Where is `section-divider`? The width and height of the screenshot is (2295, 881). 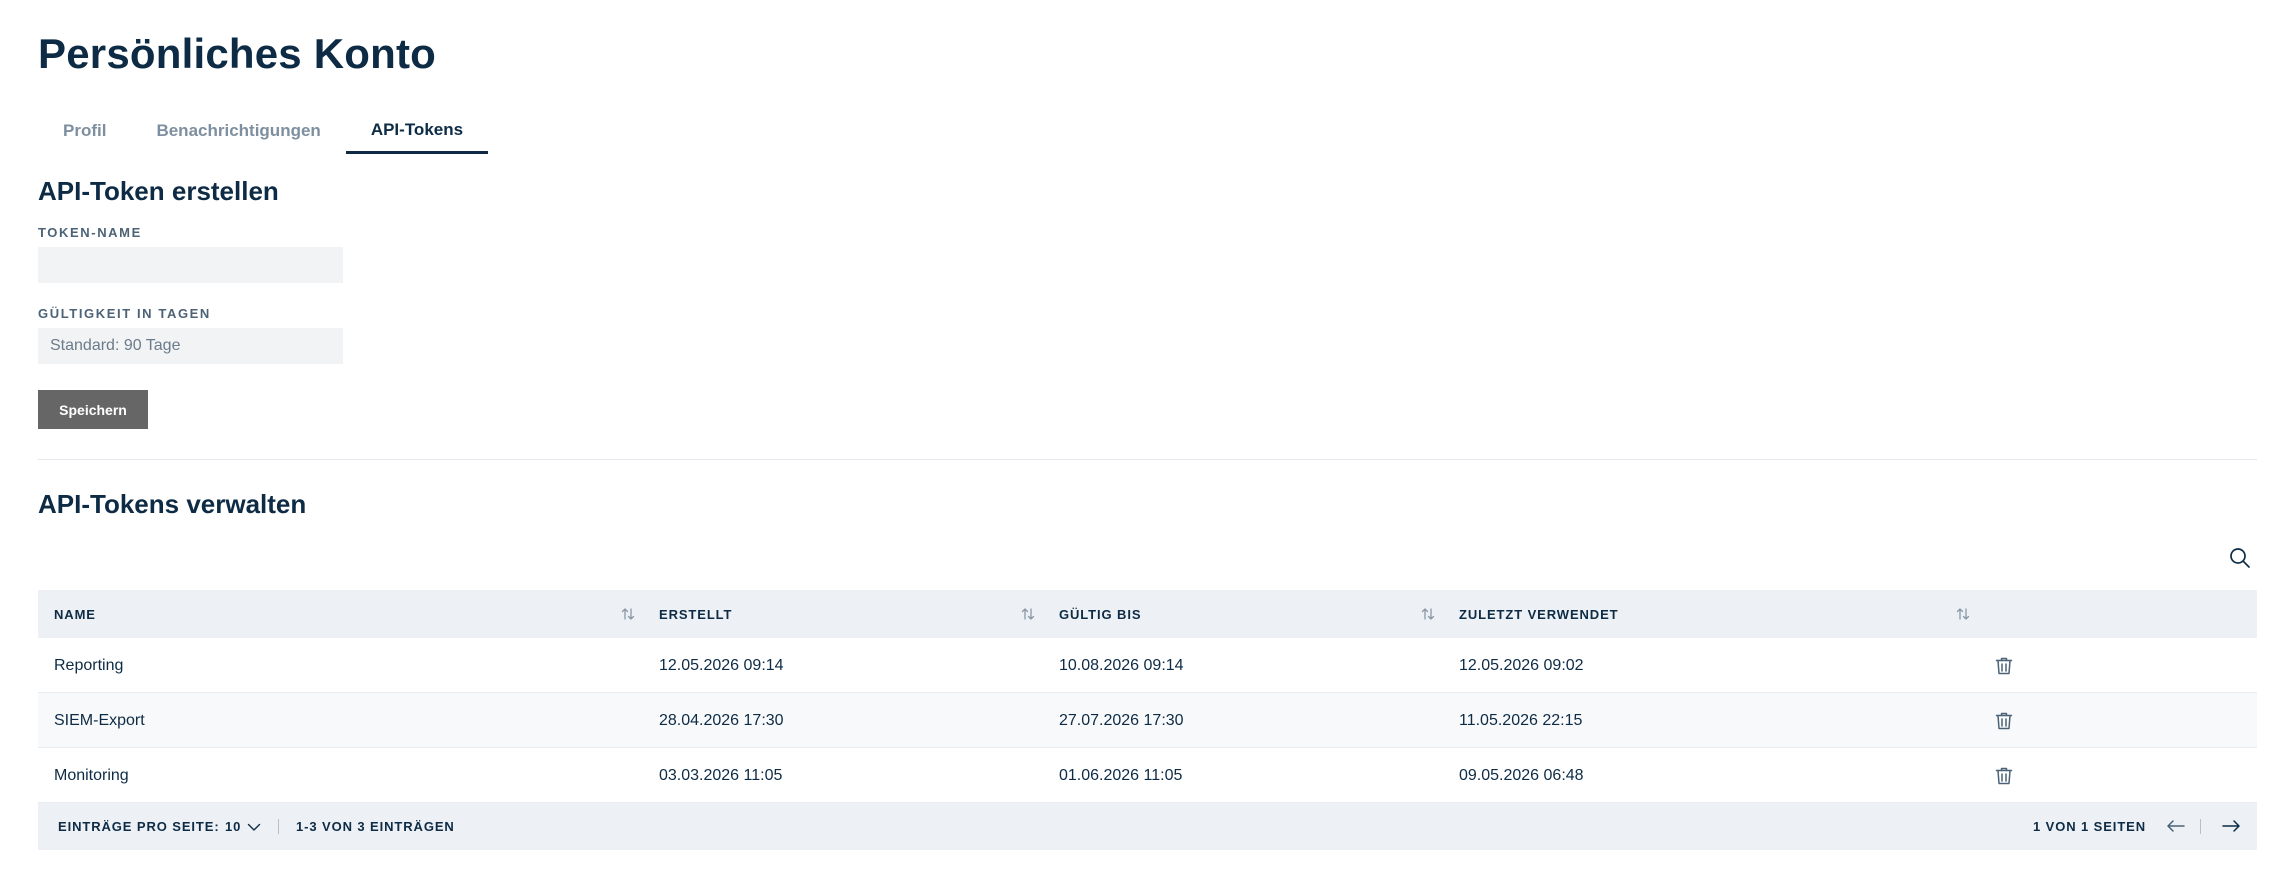 section-divider is located at coordinates (1147, 459).